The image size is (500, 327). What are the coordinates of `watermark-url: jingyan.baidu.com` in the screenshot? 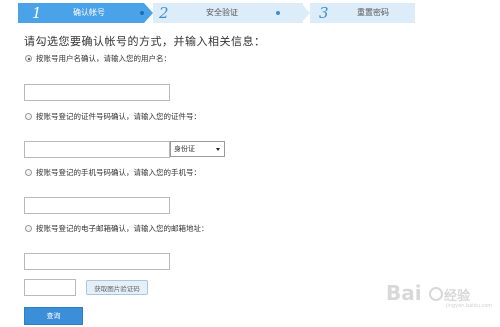 It's located at (469, 306).